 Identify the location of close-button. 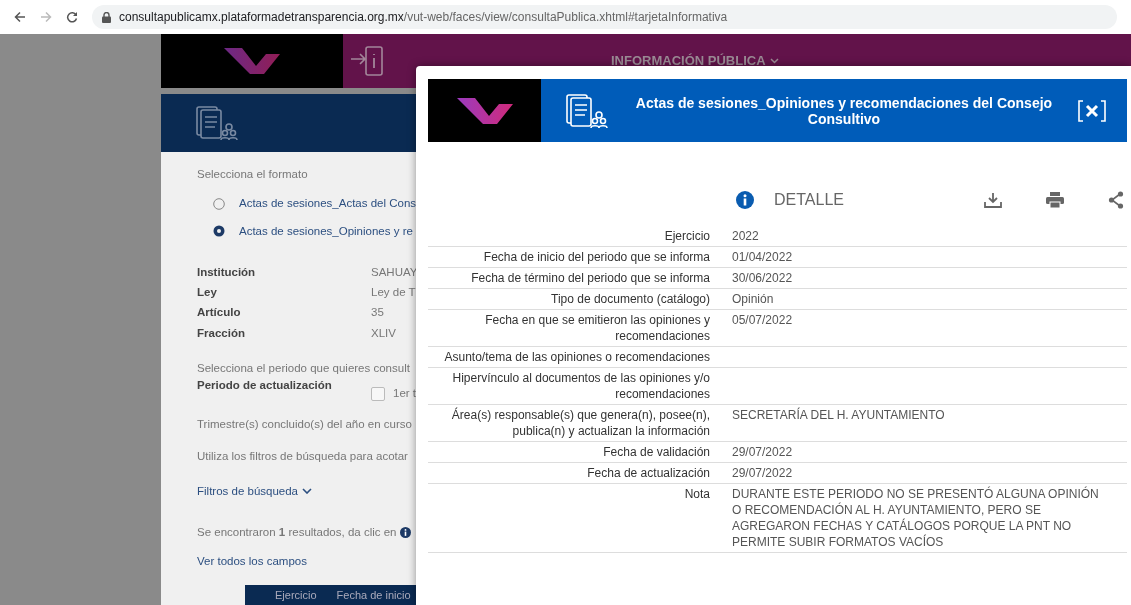
(1092, 110).